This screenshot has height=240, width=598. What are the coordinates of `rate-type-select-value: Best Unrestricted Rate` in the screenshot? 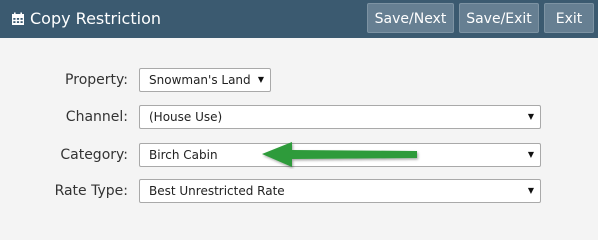 It's located at (217, 191).